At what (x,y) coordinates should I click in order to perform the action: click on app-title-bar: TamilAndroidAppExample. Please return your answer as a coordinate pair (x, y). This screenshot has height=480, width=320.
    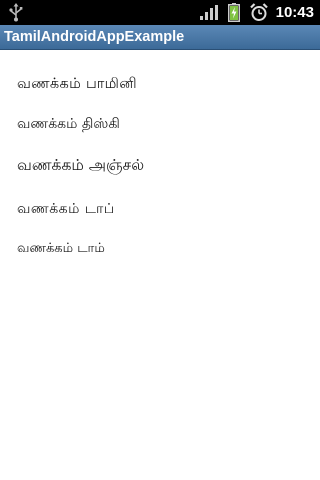
    Looking at the image, I should click on (160, 37).